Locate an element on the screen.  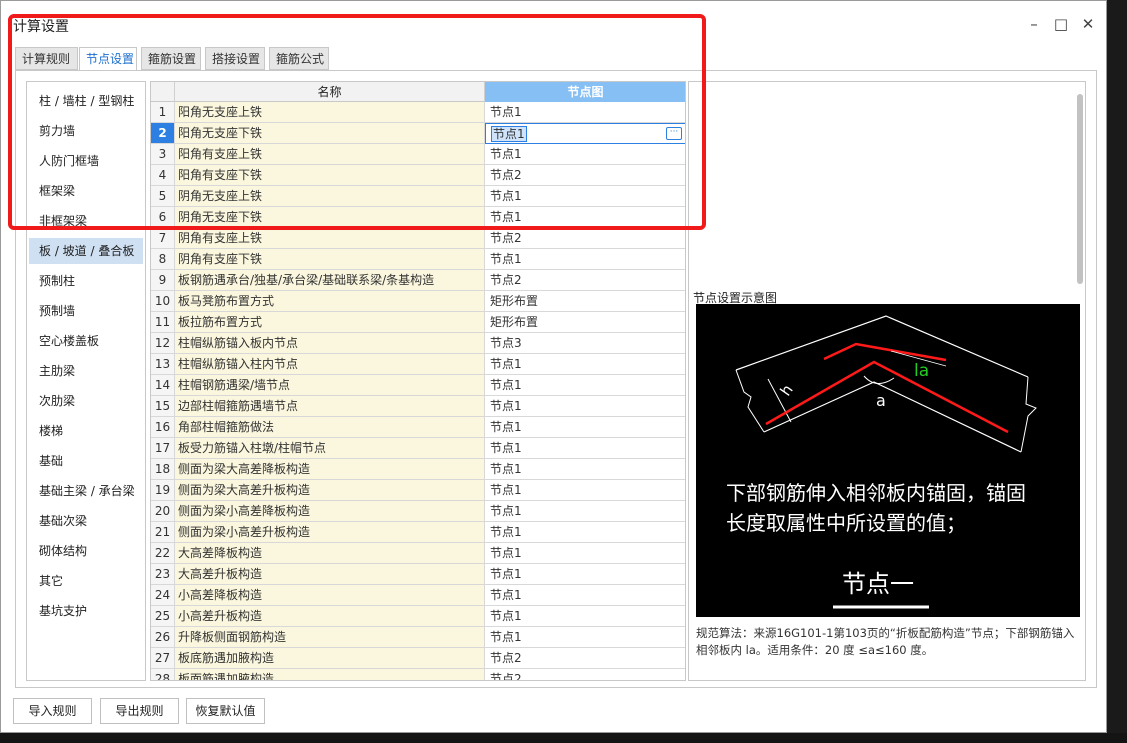
row-index: 8 is located at coordinates (163, 259).